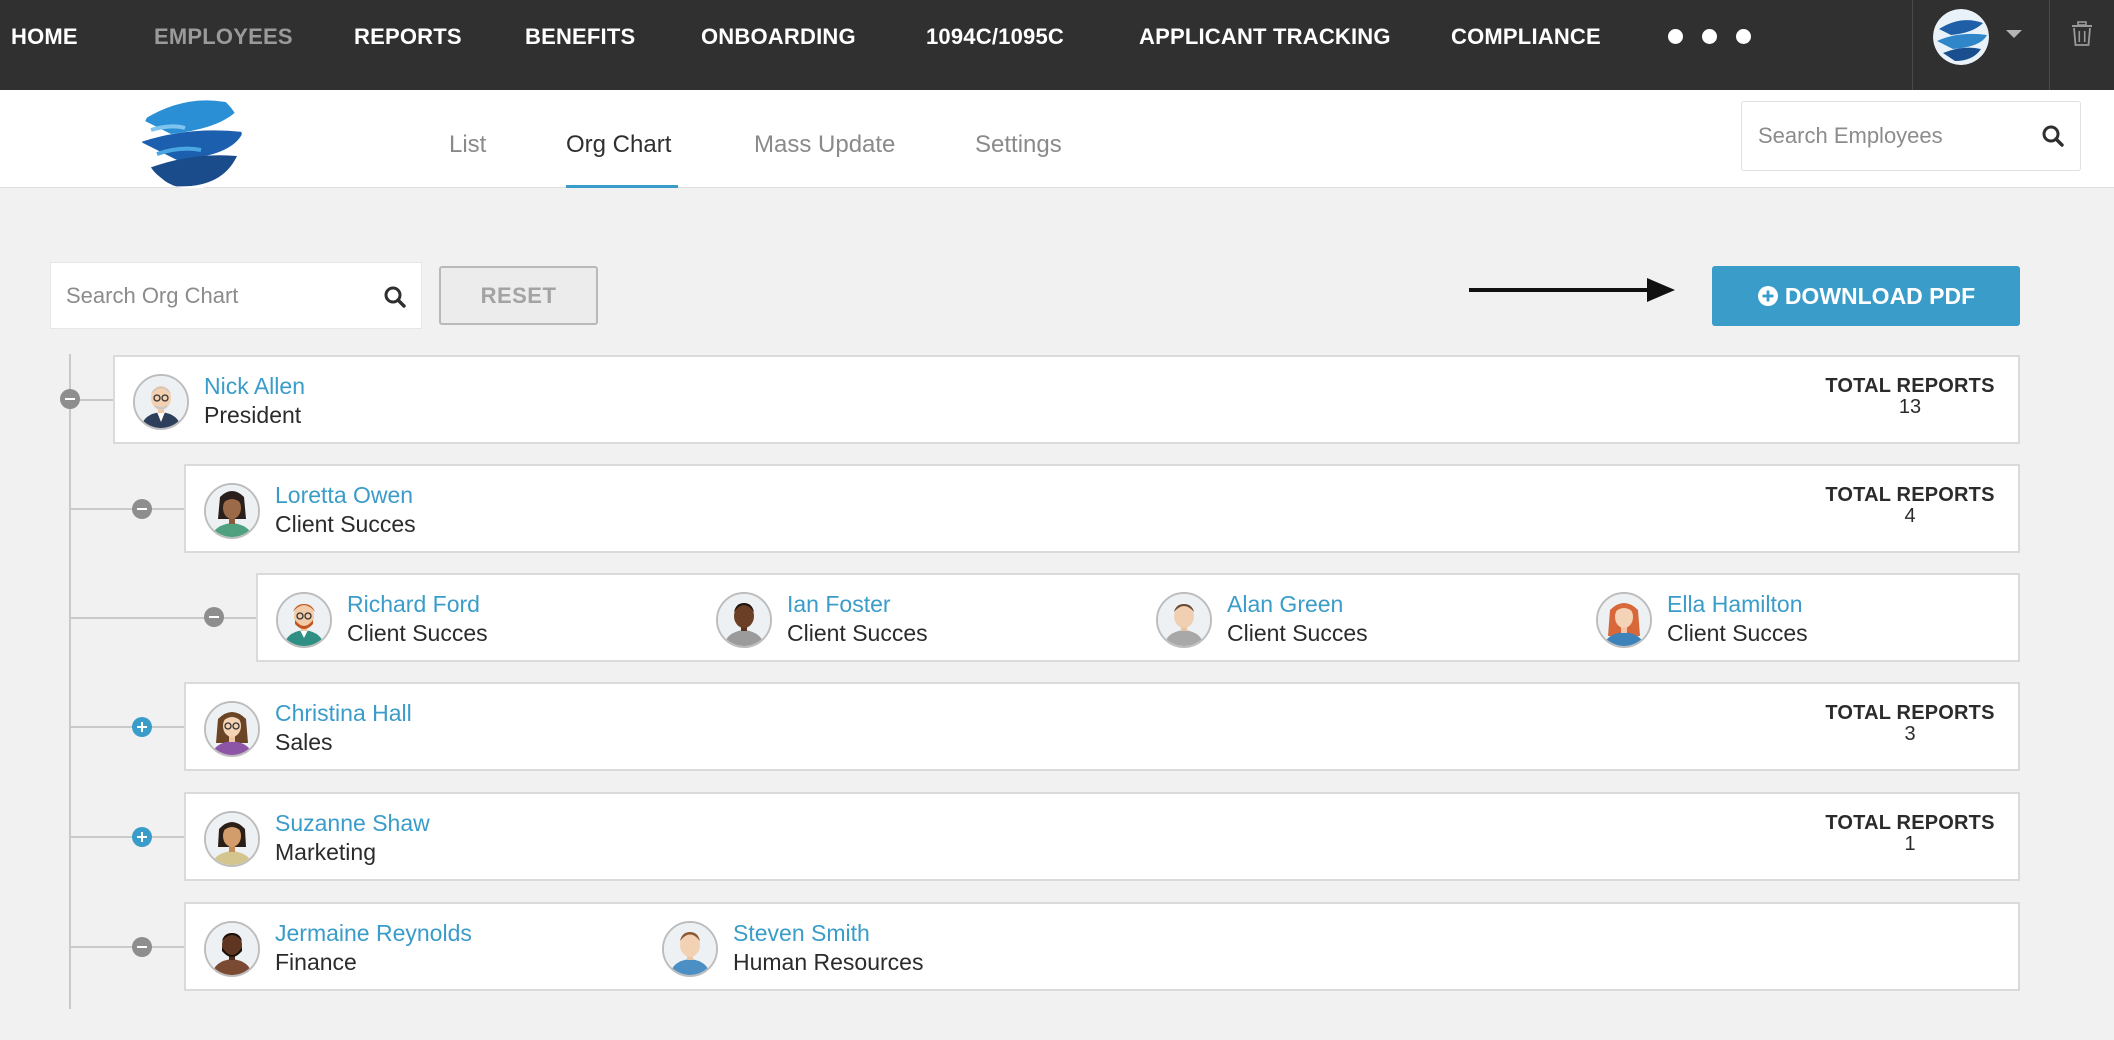 This screenshot has height=1040, width=2114. I want to click on sub-header: List Org Chart Mass Update Settings, so click(1057, 139).